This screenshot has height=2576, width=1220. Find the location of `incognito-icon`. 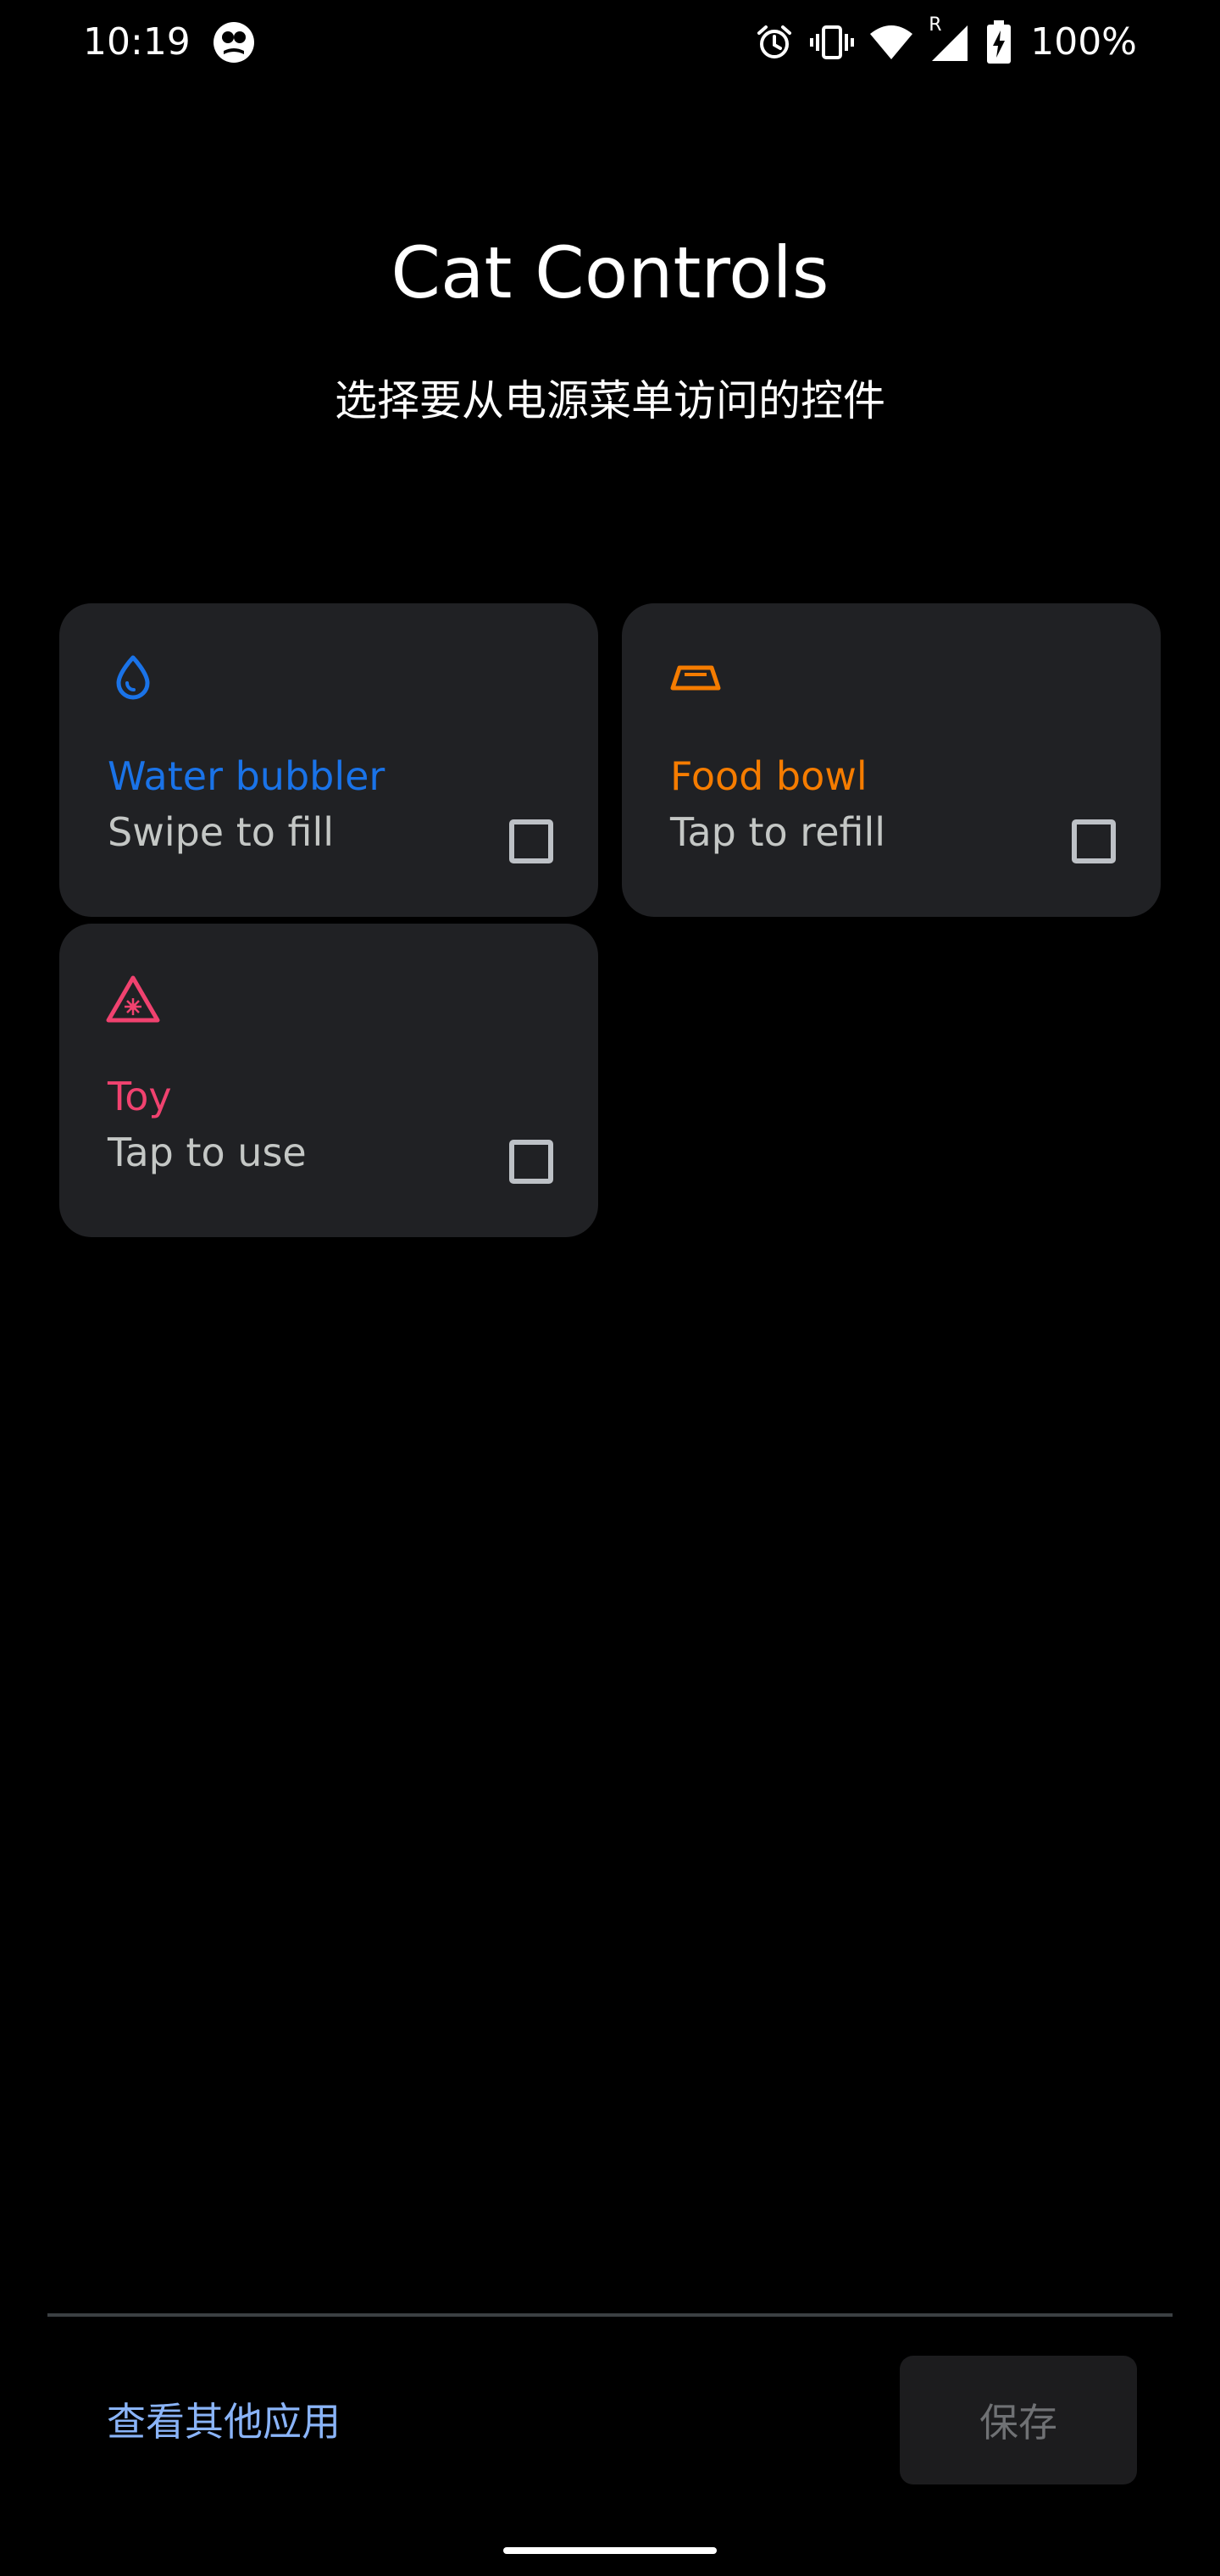

incognito-icon is located at coordinates (234, 42).